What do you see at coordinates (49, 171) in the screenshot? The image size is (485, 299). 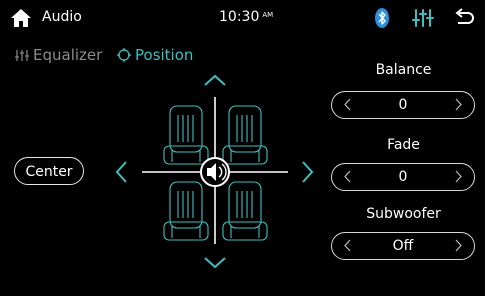 I see `center-button: Center` at bounding box center [49, 171].